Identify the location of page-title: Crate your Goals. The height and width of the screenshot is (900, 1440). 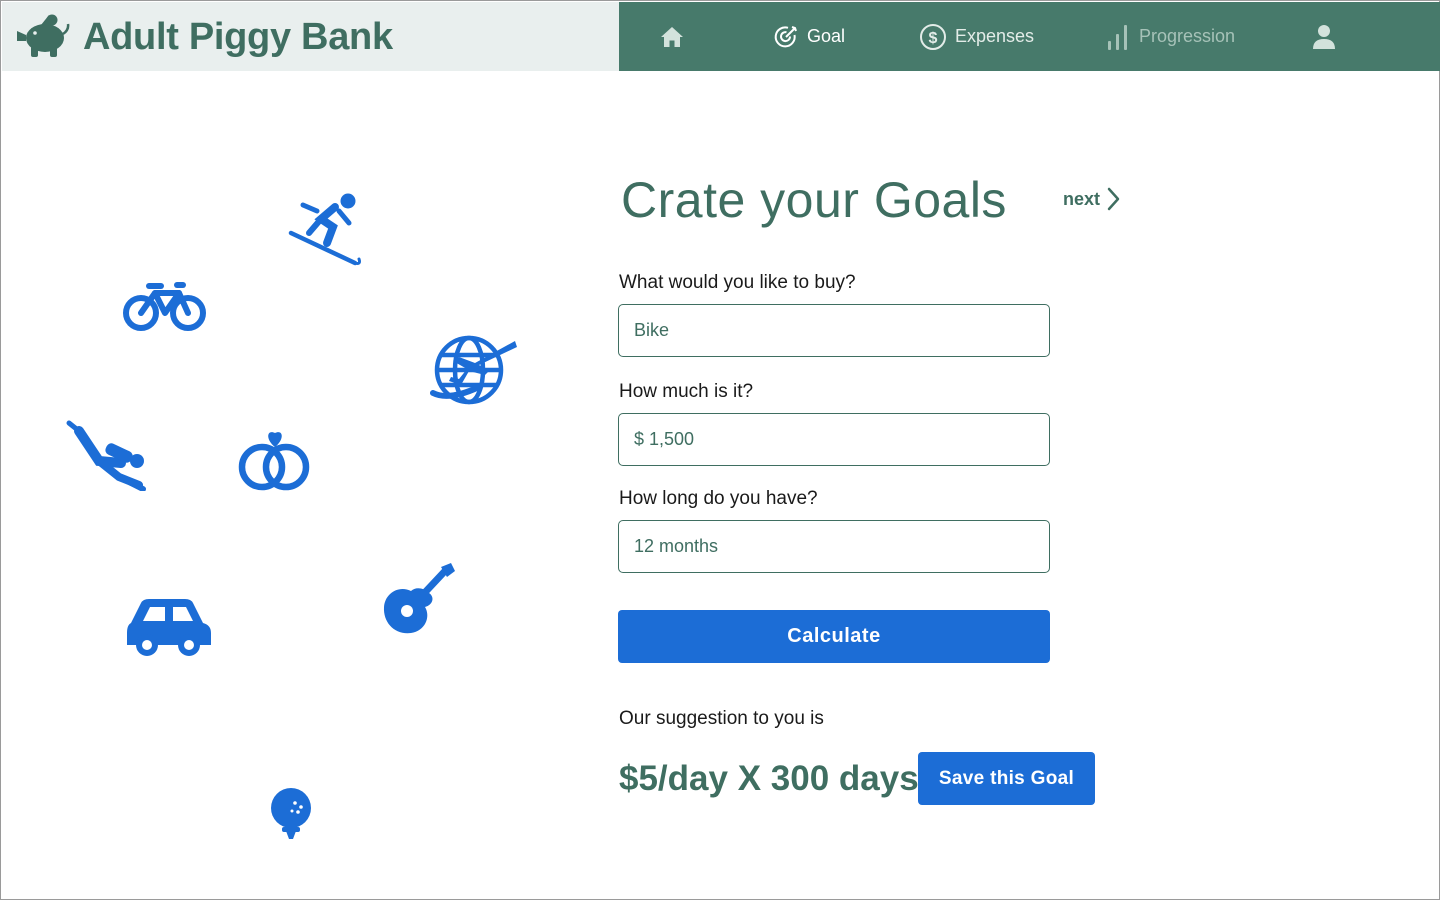
(814, 200).